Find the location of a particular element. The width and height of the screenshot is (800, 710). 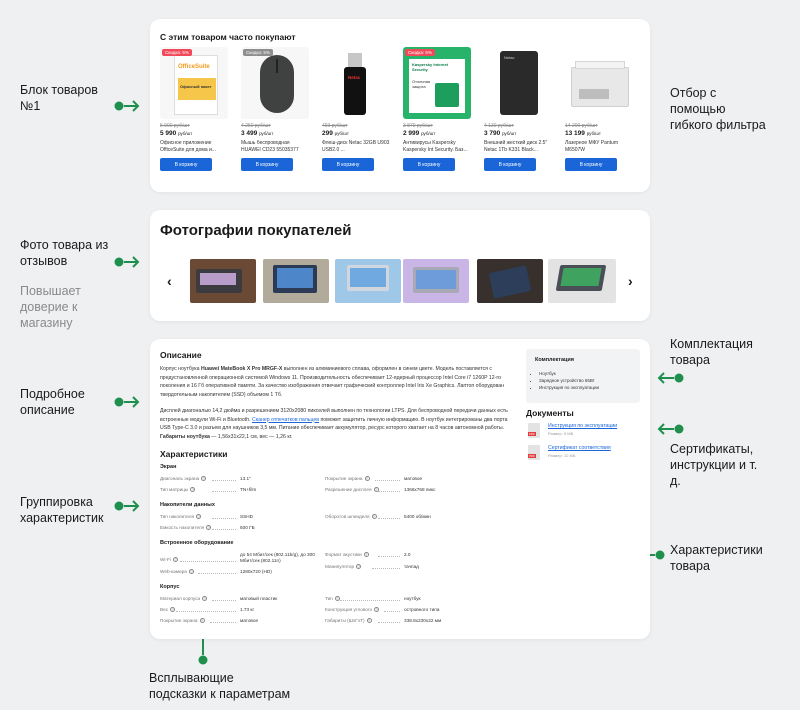

printer-tray is located at coordinates (594, 94).